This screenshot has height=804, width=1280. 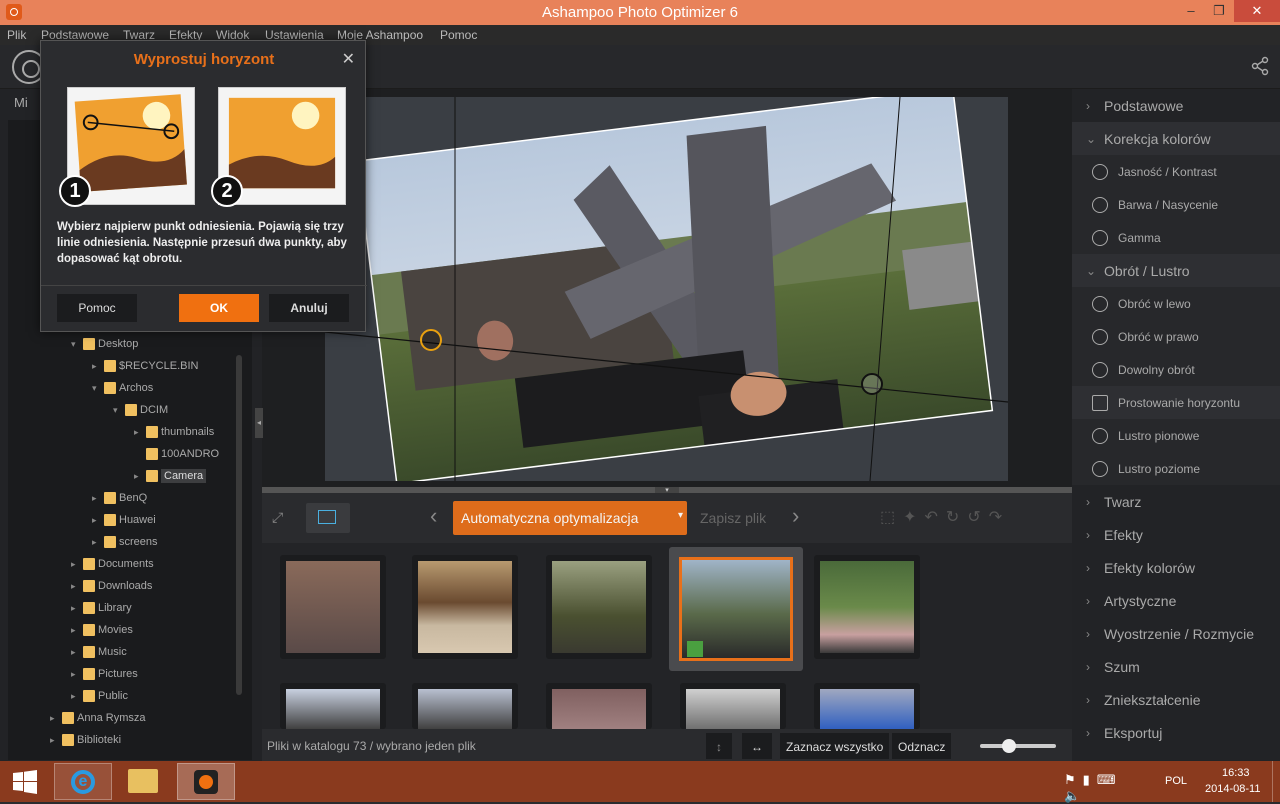 I want to click on section-twarz: › Twarz, so click(x=1176, y=501).